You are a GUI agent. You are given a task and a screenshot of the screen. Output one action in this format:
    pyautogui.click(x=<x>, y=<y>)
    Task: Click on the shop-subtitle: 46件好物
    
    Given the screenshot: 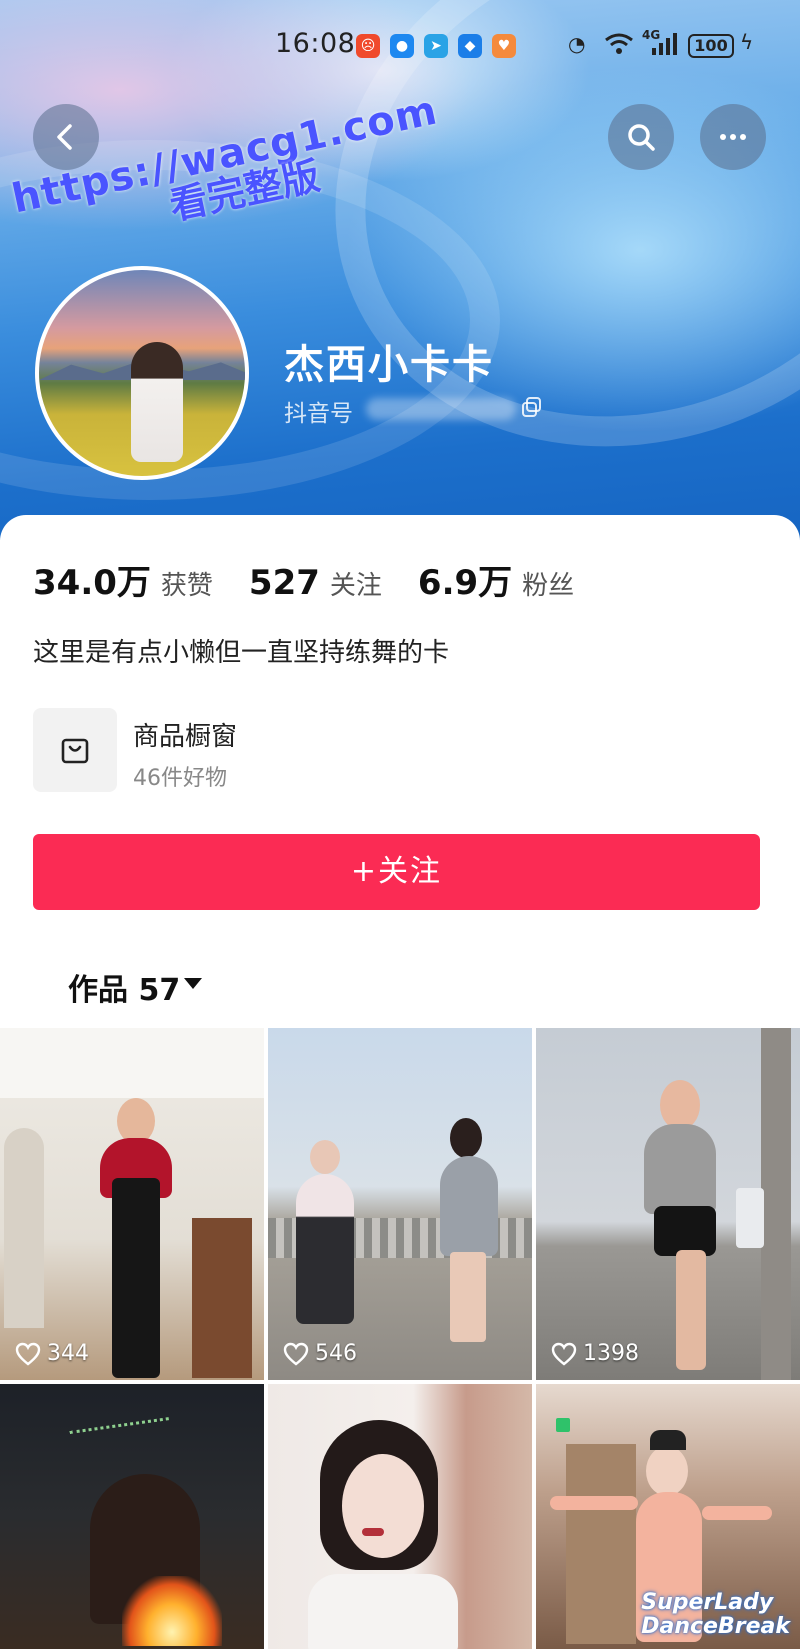 What is the action you would take?
    pyautogui.click(x=180, y=778)
    